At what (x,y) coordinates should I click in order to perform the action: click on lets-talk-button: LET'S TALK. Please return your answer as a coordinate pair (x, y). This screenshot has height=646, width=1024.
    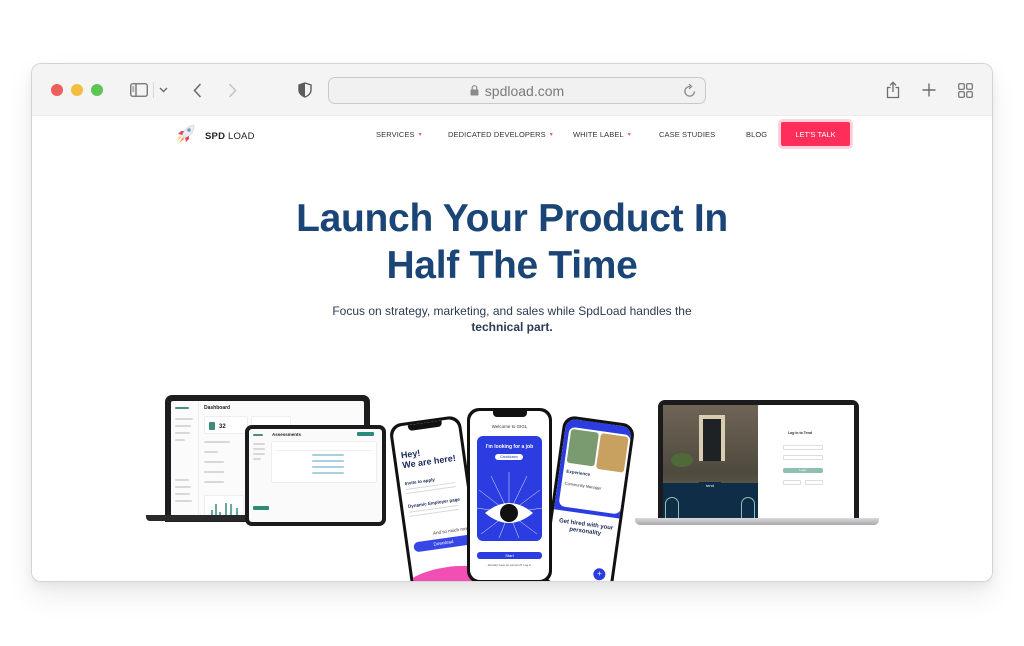
    Looking at the image, I should click on (815, 134).